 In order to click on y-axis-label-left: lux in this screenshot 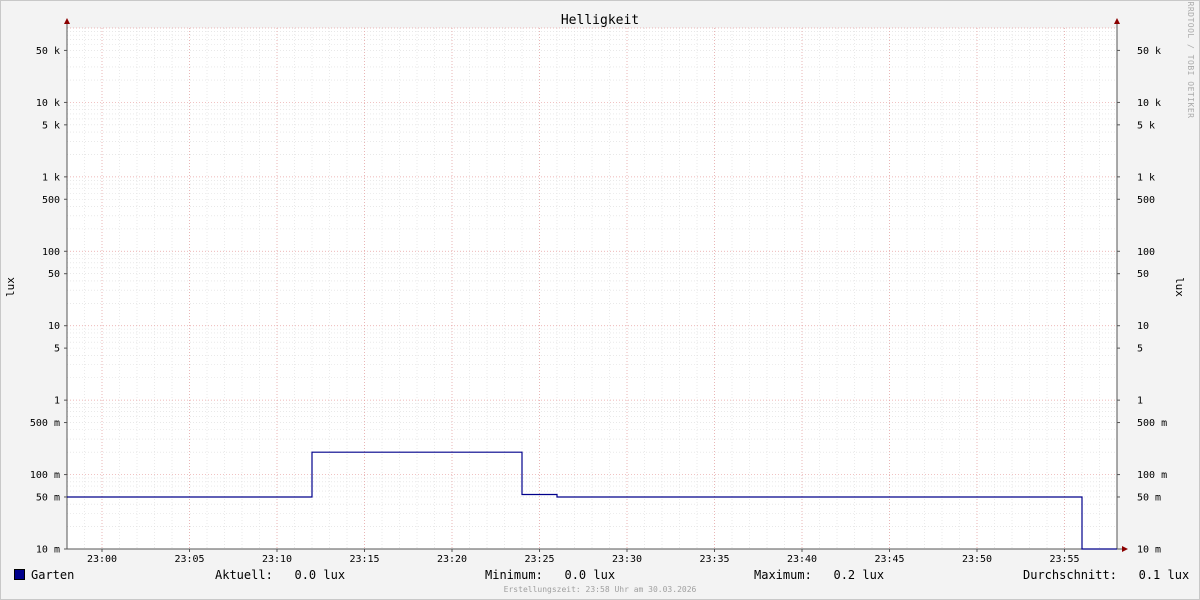, I will do `click(10, 287)`.